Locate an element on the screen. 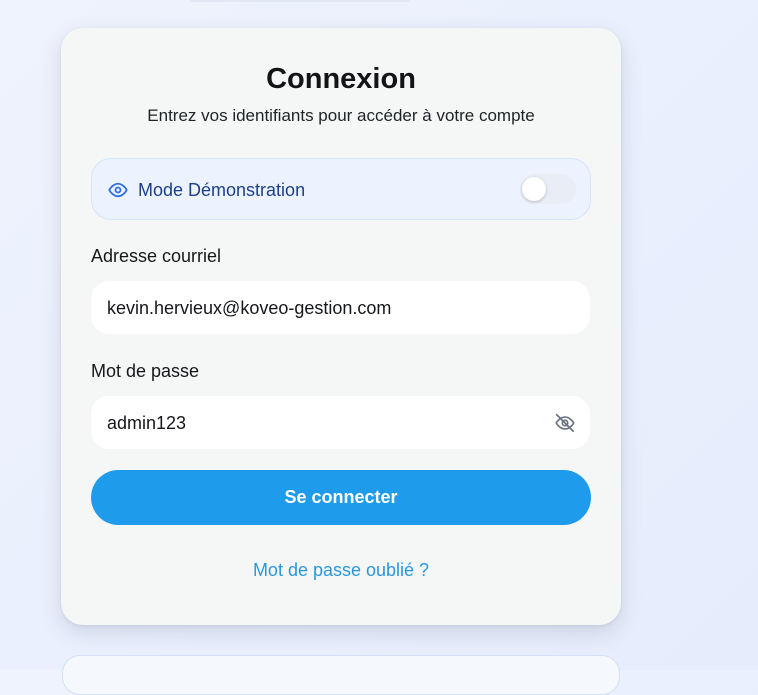 This screenshot has height=695, width=758. toggle-knob is located at coordinates (534, 189).